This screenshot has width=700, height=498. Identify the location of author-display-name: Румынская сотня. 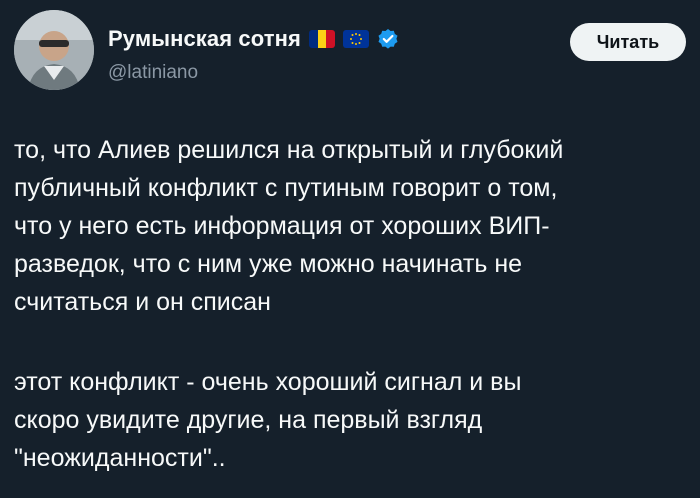
(204, 39).